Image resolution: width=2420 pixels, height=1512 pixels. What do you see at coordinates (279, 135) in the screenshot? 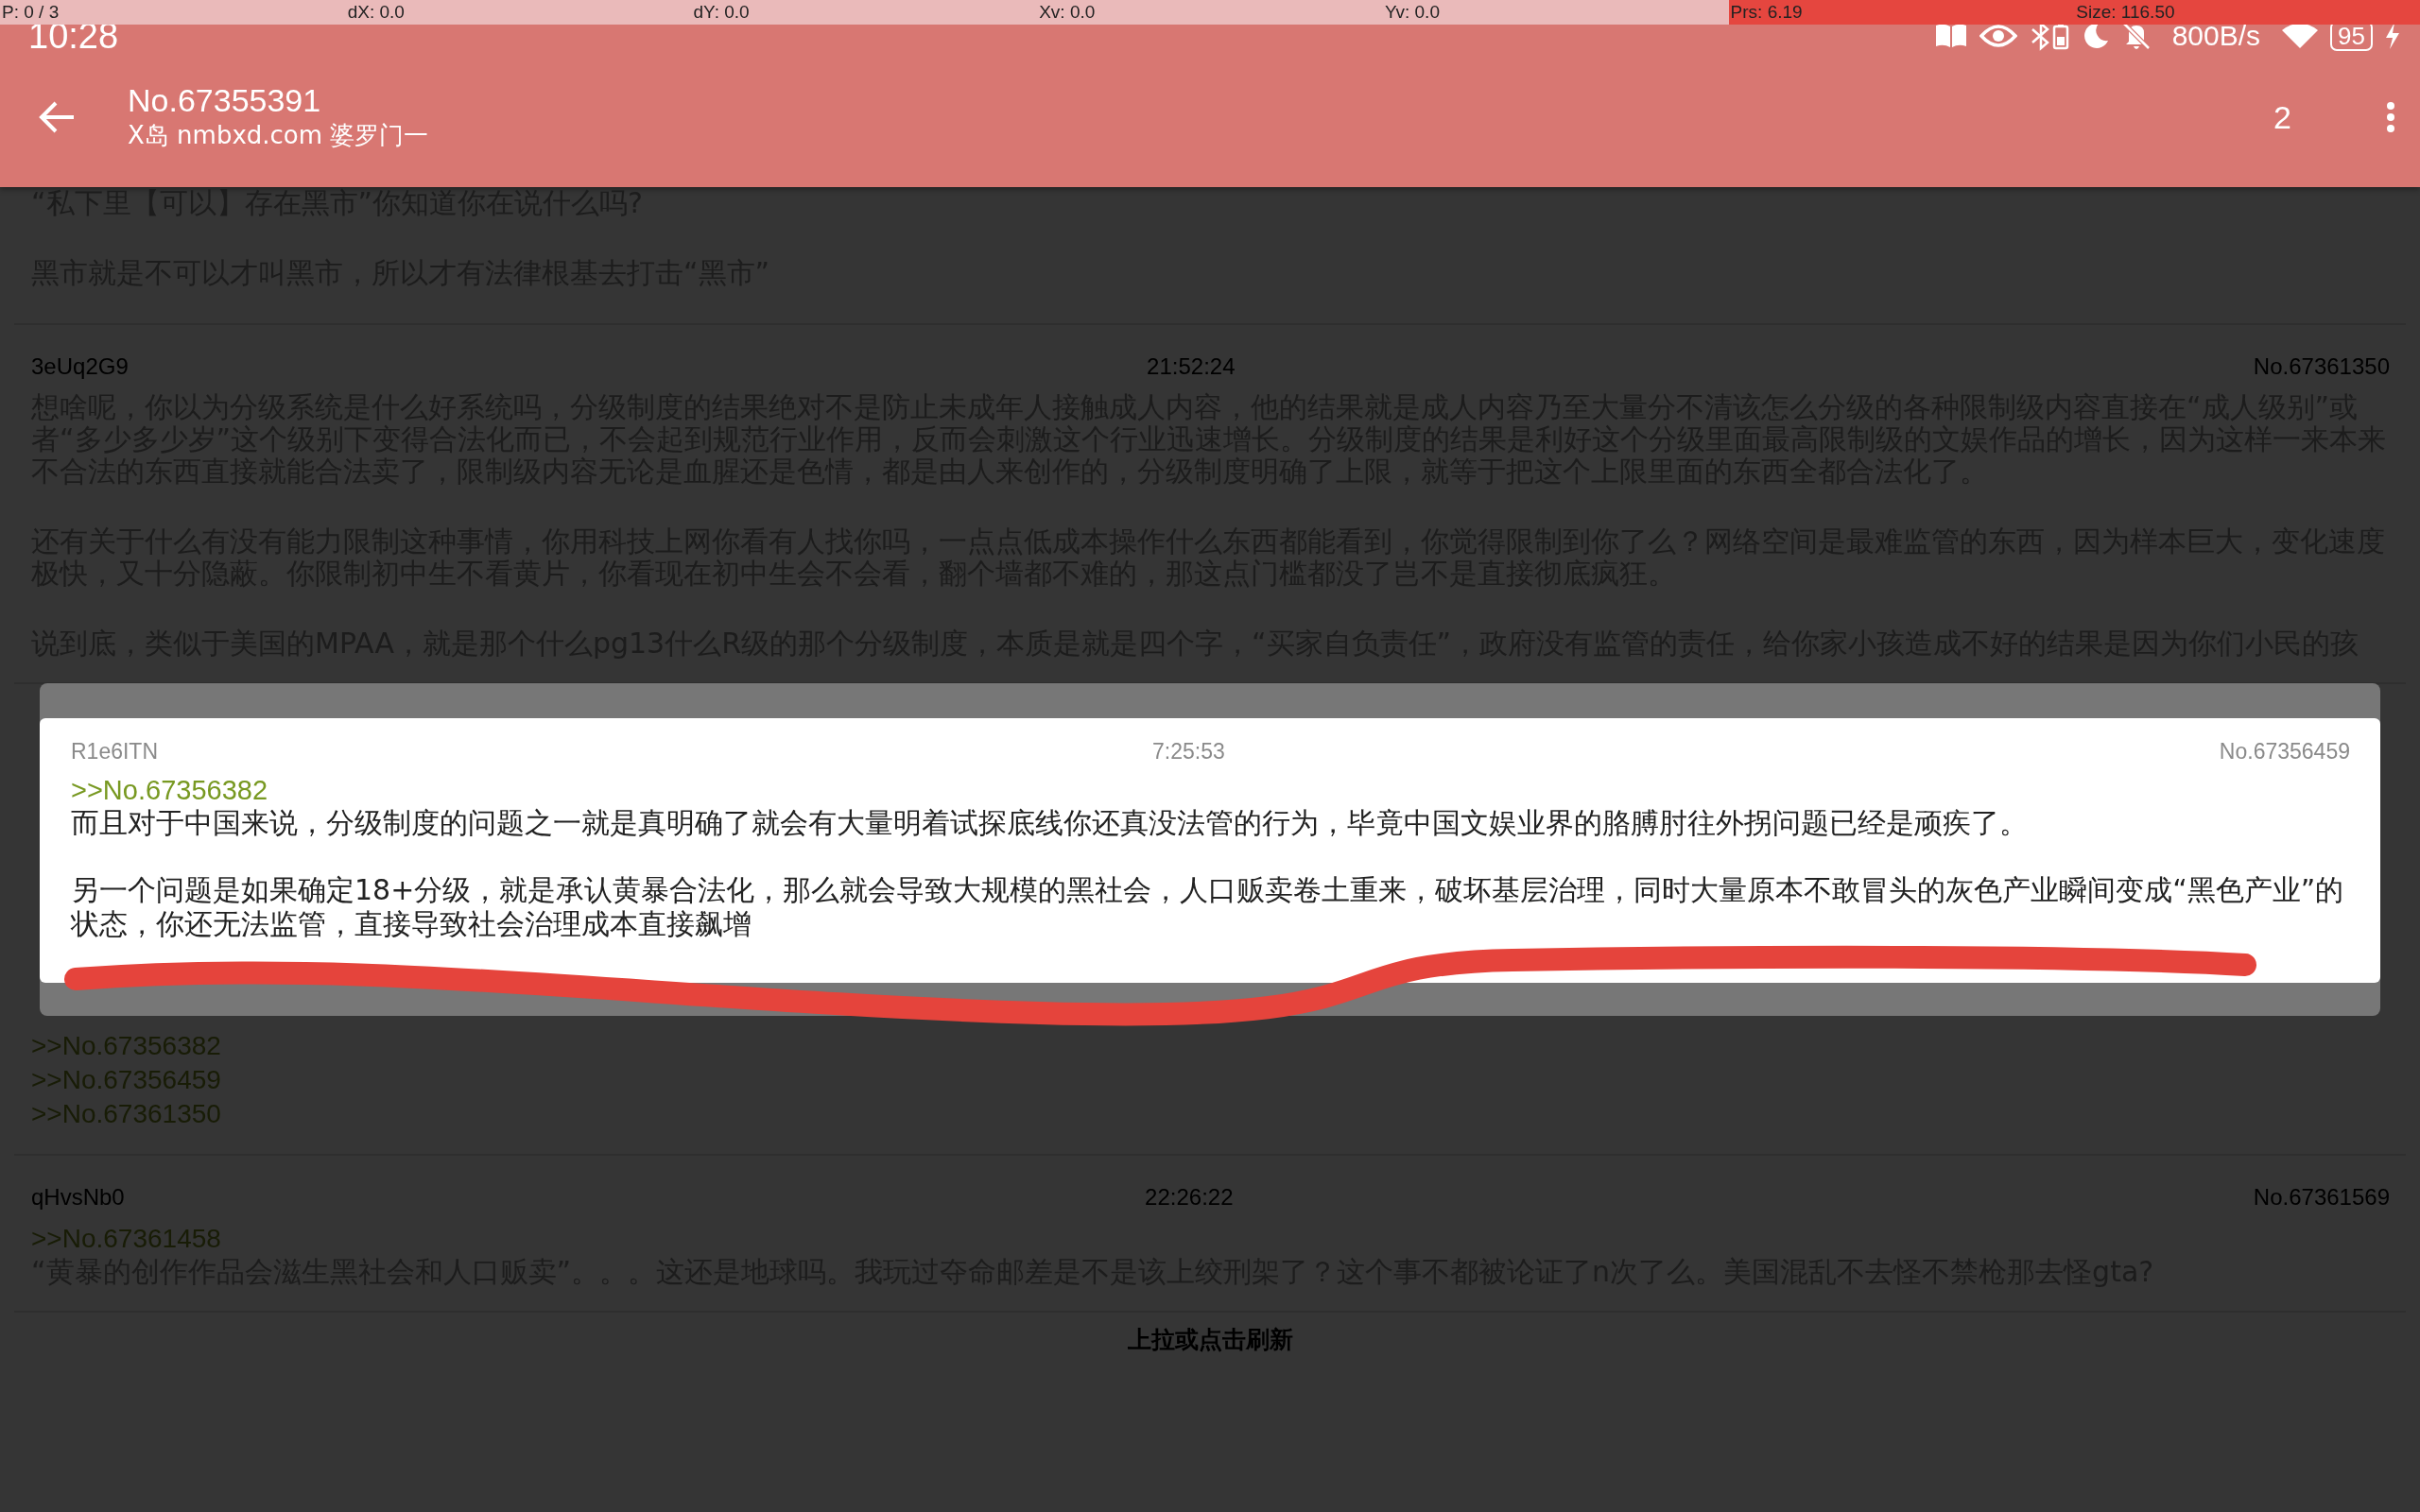
I see `thread-subtitle: X岛 nmbxd.com 婆罗门一` at bounding box center [279, 135].